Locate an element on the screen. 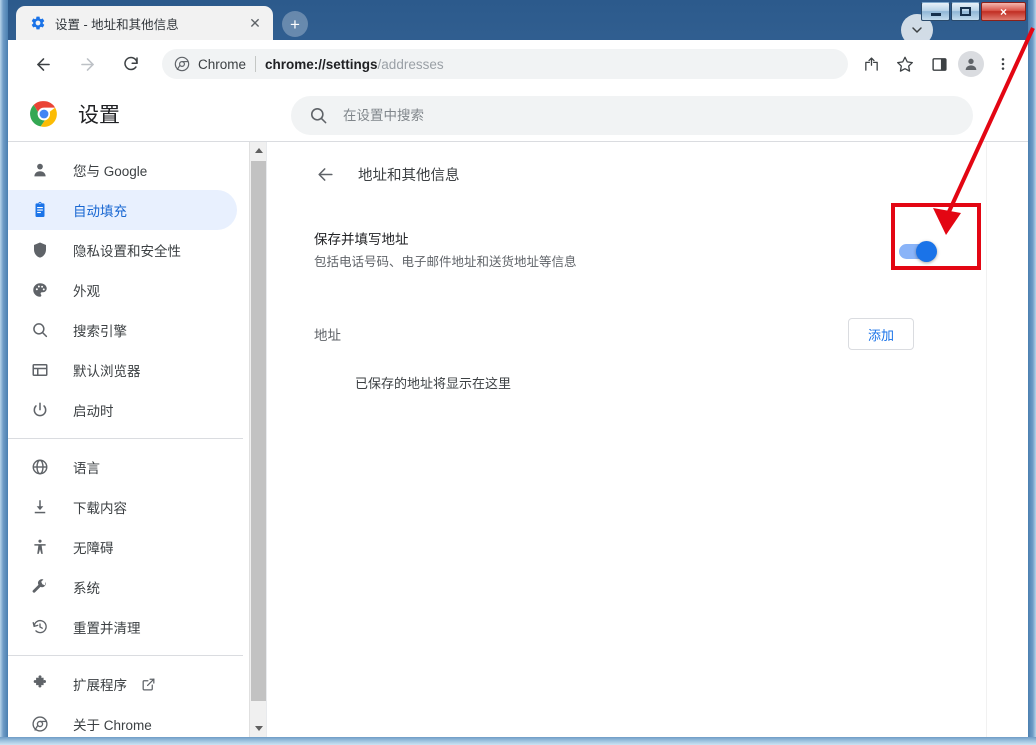 Image resolution: width=1036 pixels, height=745 pixels. scrollbar-thumb is located at coordinates (258, 431).